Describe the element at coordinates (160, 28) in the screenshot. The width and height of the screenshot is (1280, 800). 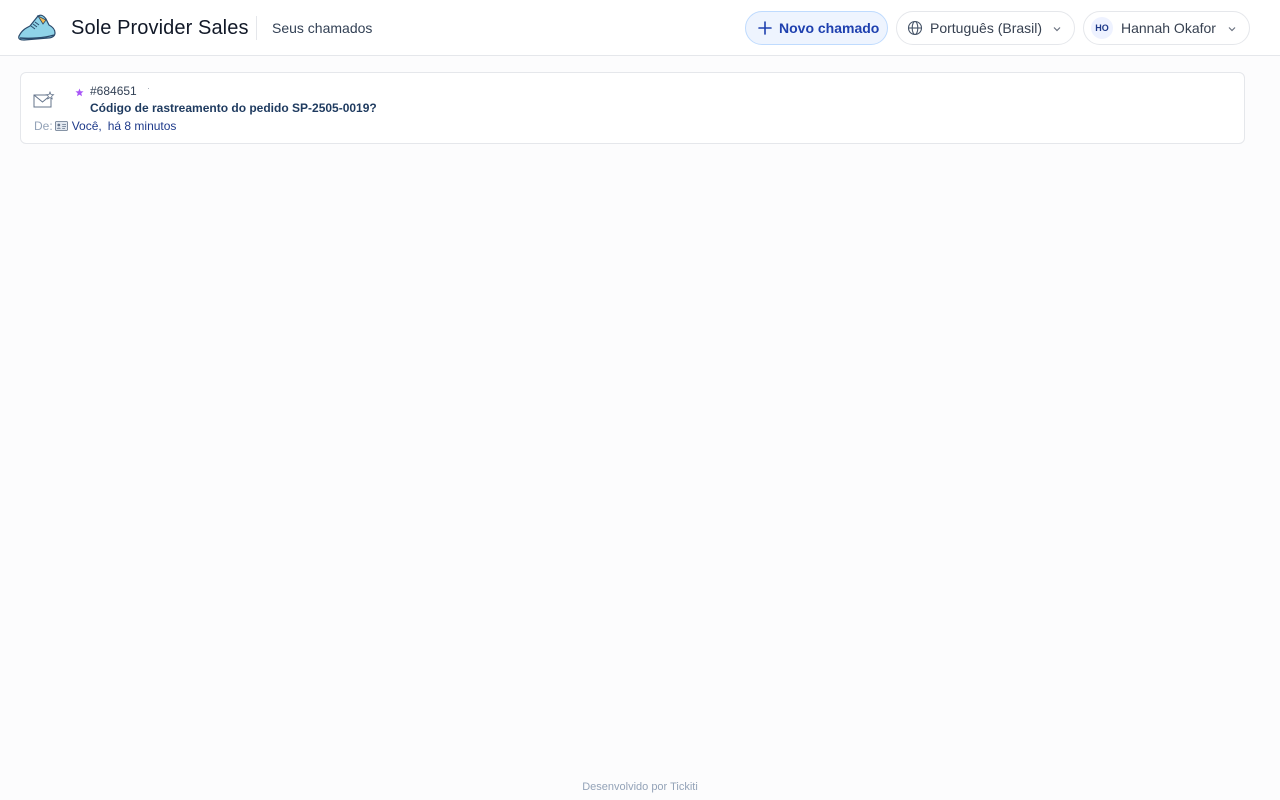
I see `brand-name: Sole Provider Sales` at that location.